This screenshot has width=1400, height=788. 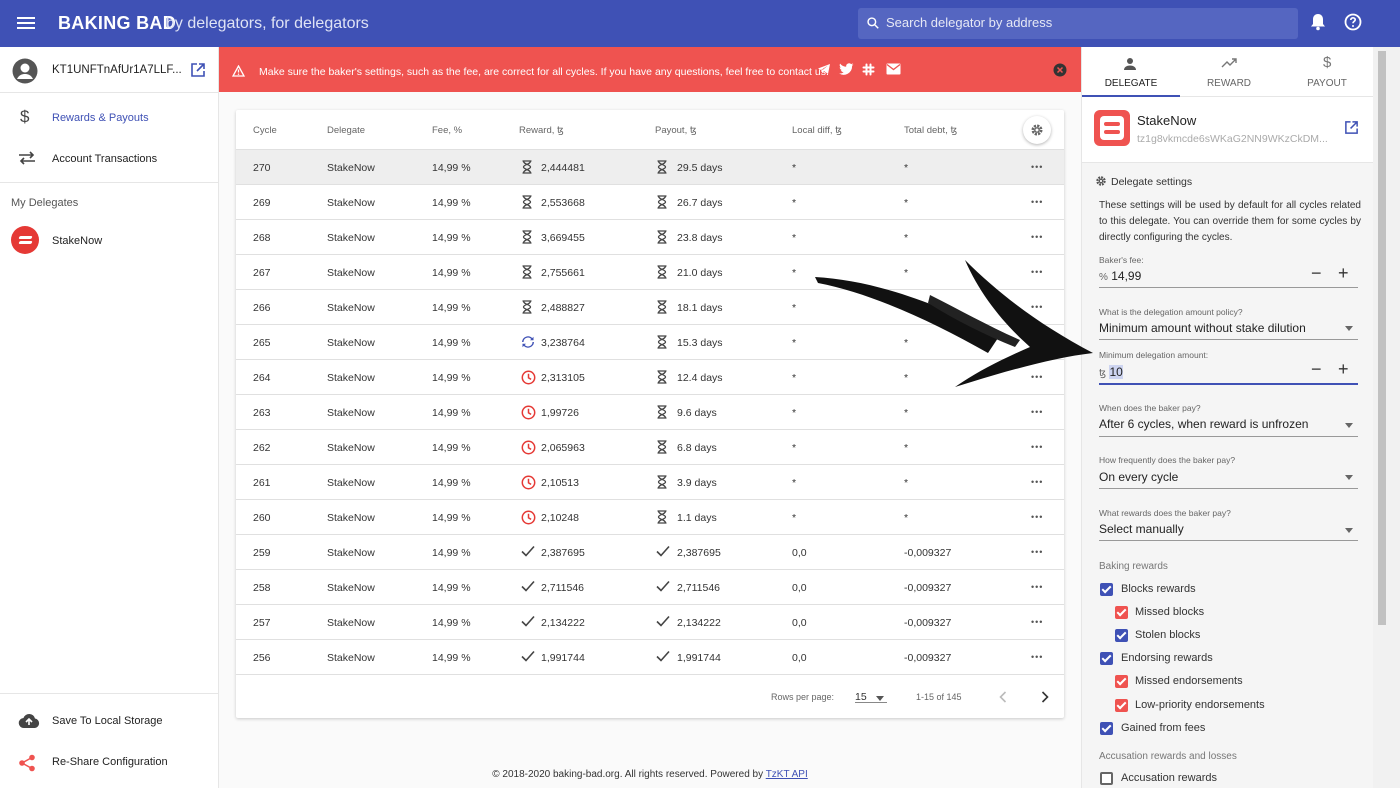 What do you see at coordinates (45, 203) in the screenshot?
I see `my-delegates-heading: My Delegates` at bounding box center [45, 203].